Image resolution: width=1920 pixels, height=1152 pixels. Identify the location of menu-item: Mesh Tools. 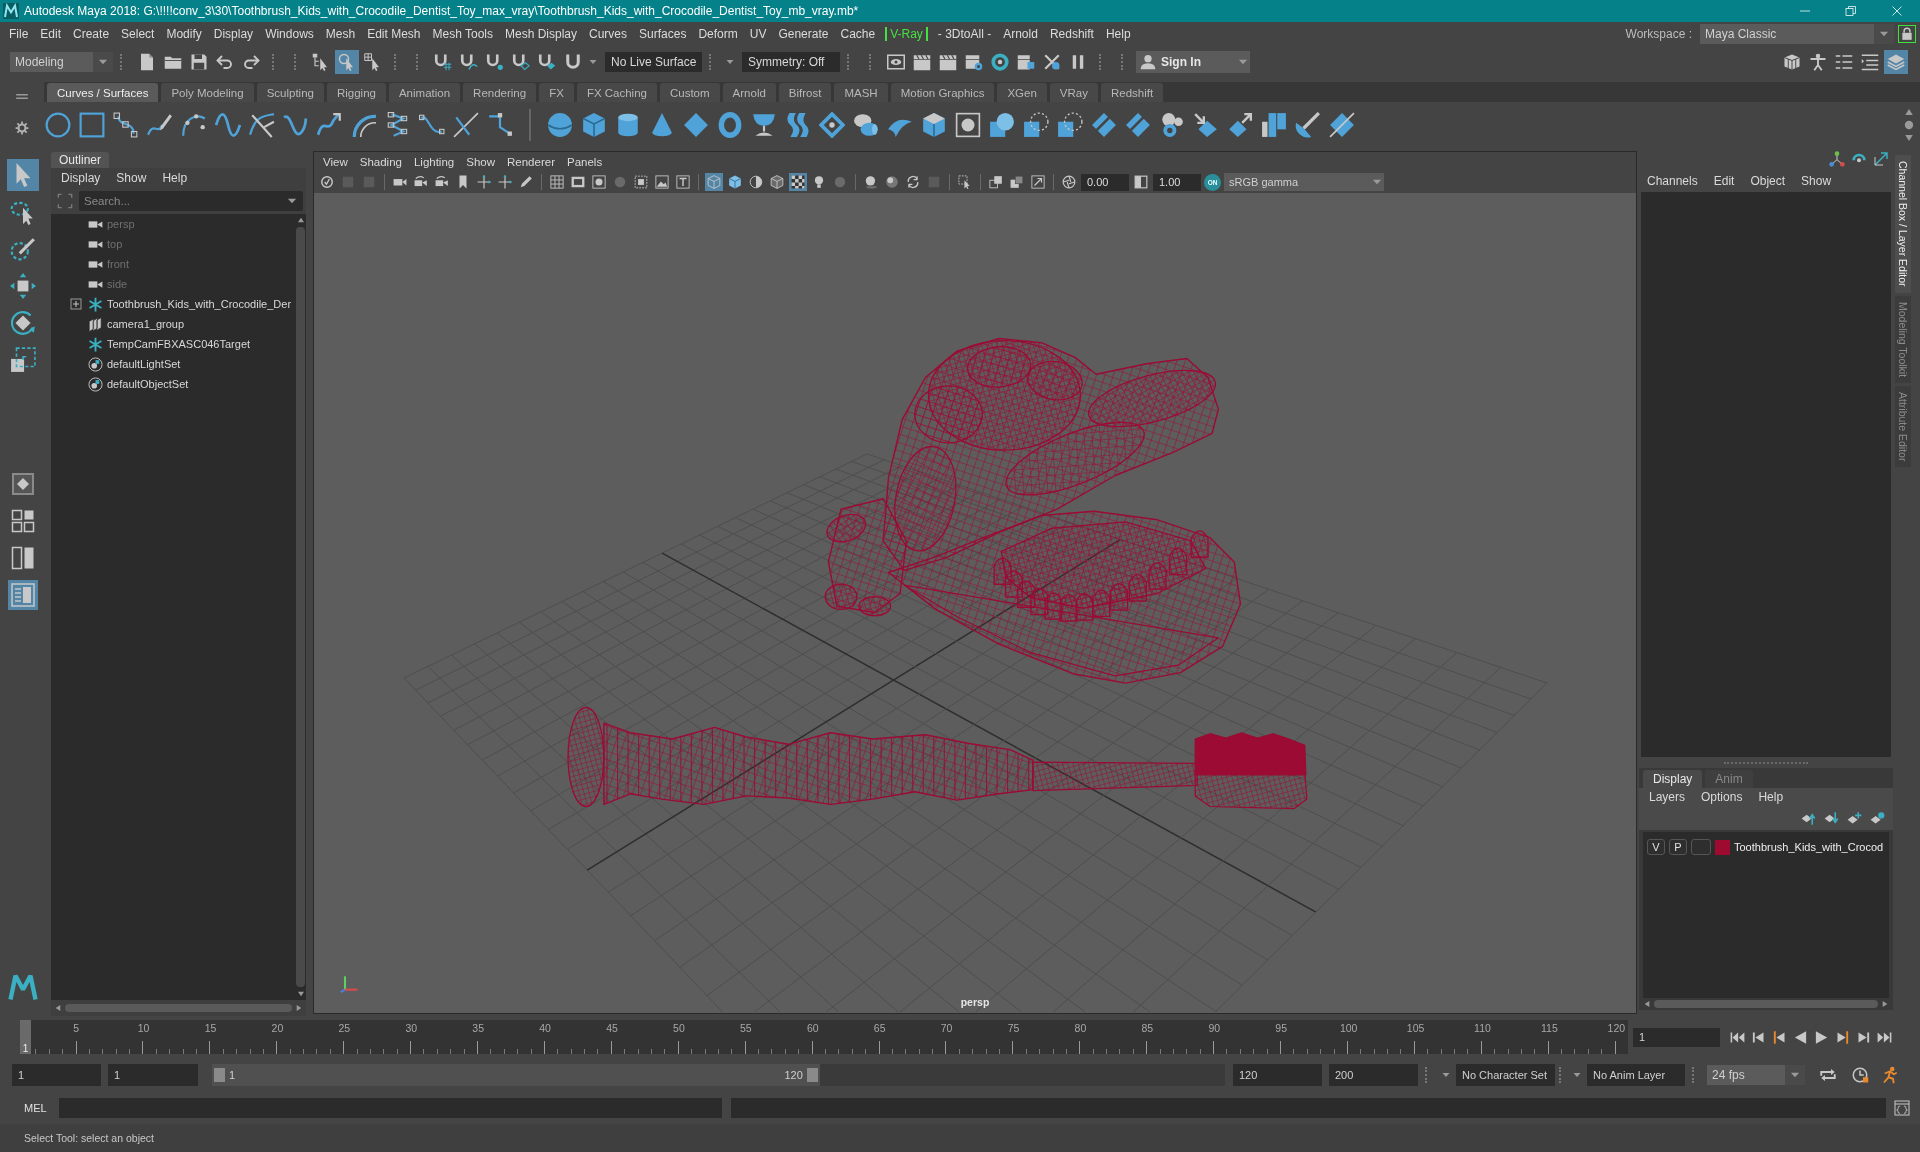
(462, 34).